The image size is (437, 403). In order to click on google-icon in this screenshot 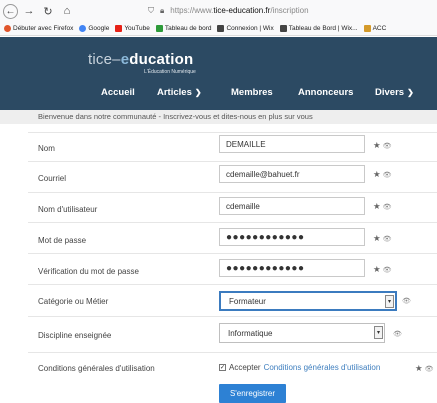, I will do `click(83, 28)`.